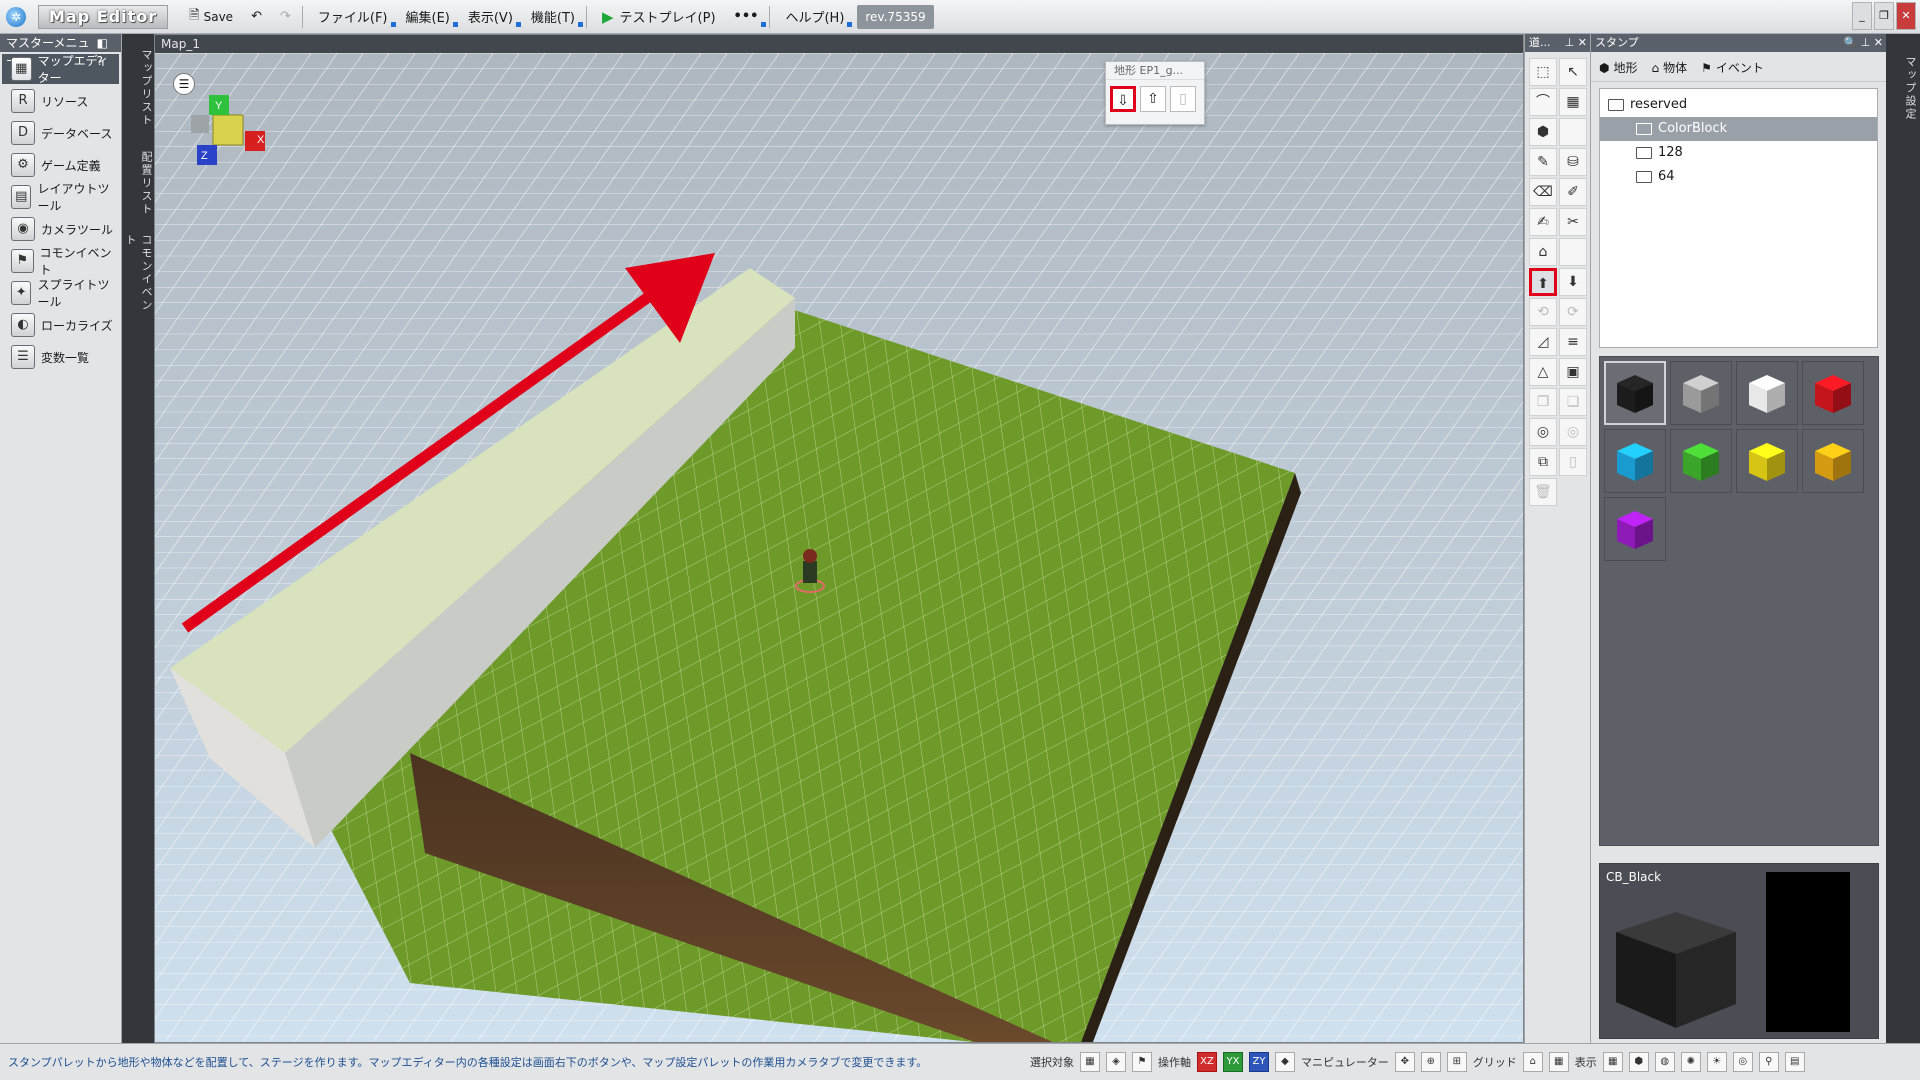 The image size is (1920, 1080). Describe the element at coordinates (491, 17) in the screenshot. I see `menu-view: 表示(V)` at that location.